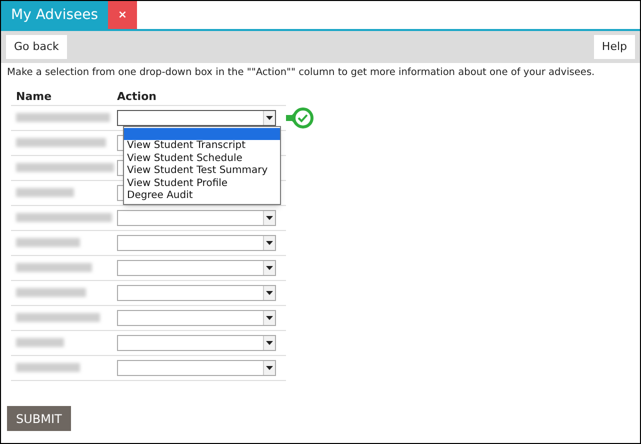 The height and width of the screenshot is (444, 641). Describe the element at coordinates (39, 419) in the screenshot. I see `submit-button: SUBMIT` at that location.